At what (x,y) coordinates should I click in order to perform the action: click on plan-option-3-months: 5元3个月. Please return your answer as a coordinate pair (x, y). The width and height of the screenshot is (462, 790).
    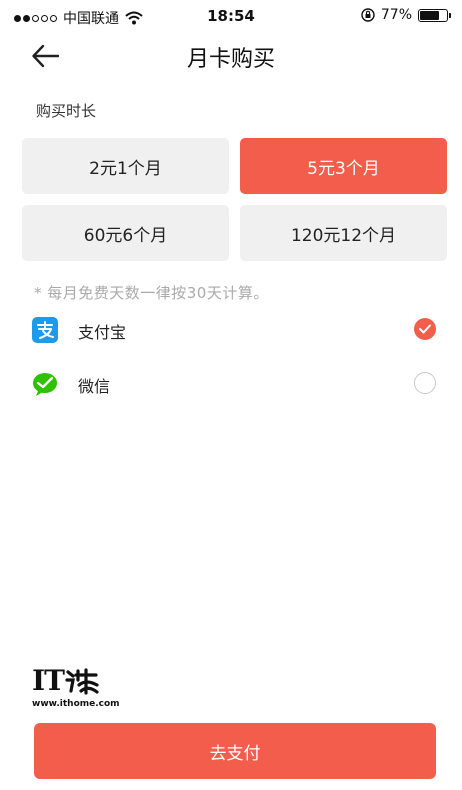
    Looking at the image, I should click on (343, 166).